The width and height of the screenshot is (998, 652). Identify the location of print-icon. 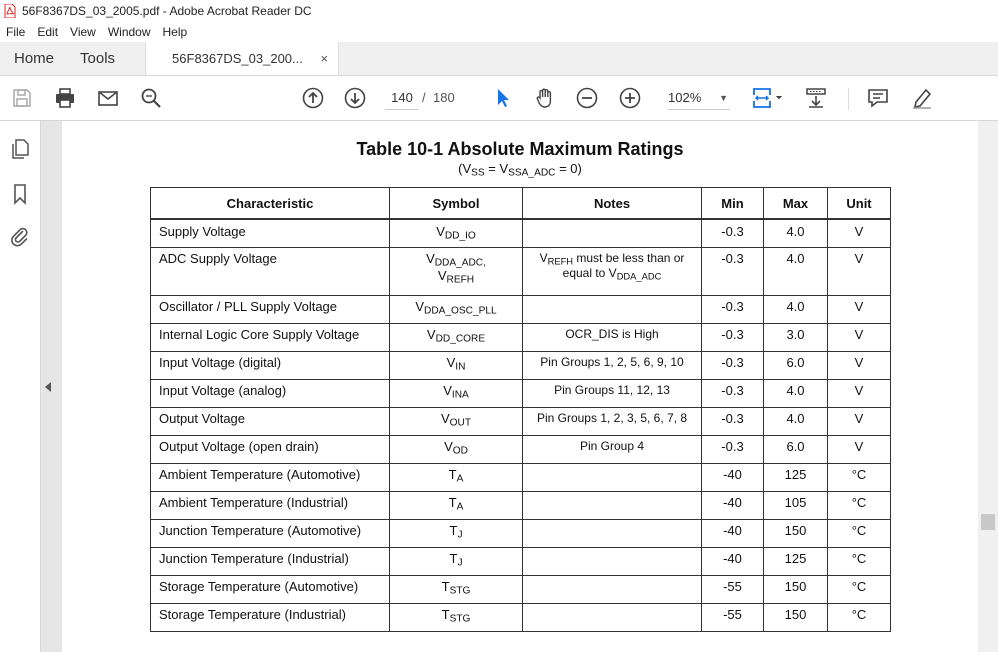
(65, 98).